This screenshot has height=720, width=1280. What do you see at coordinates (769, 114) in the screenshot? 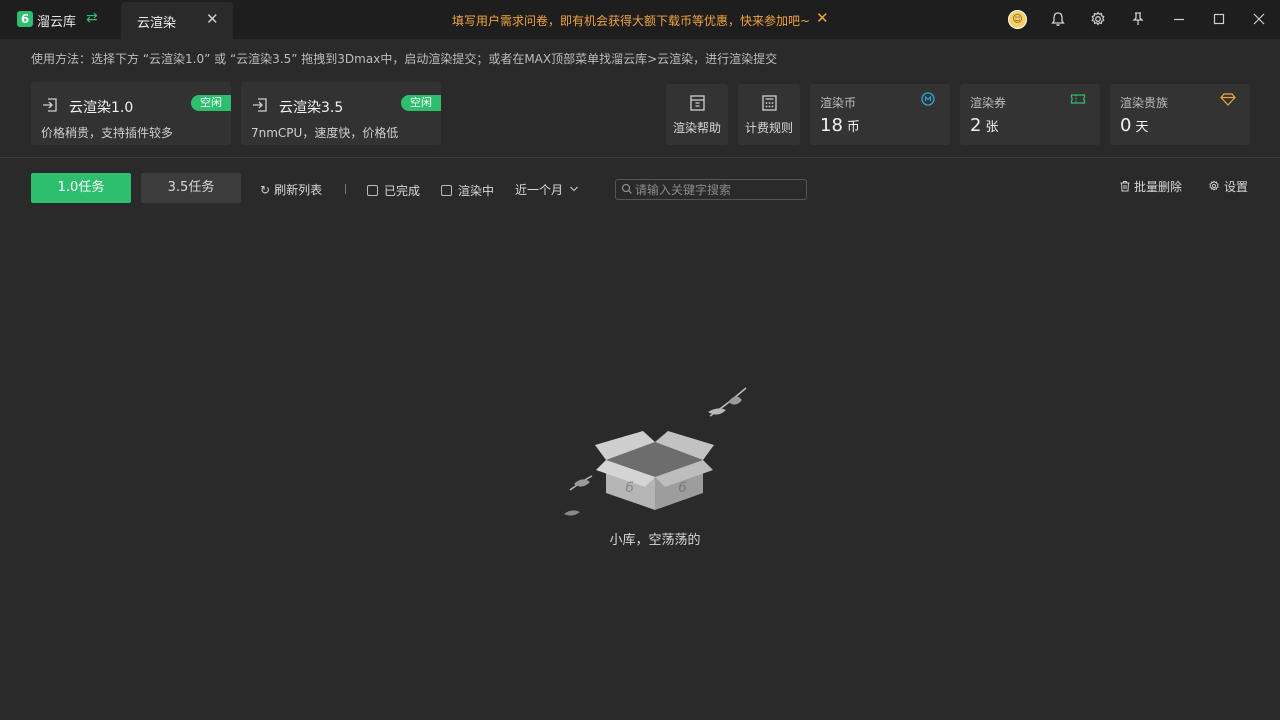
I see `billing-rules-button: 计费规则` at bounding box center [769, 114].